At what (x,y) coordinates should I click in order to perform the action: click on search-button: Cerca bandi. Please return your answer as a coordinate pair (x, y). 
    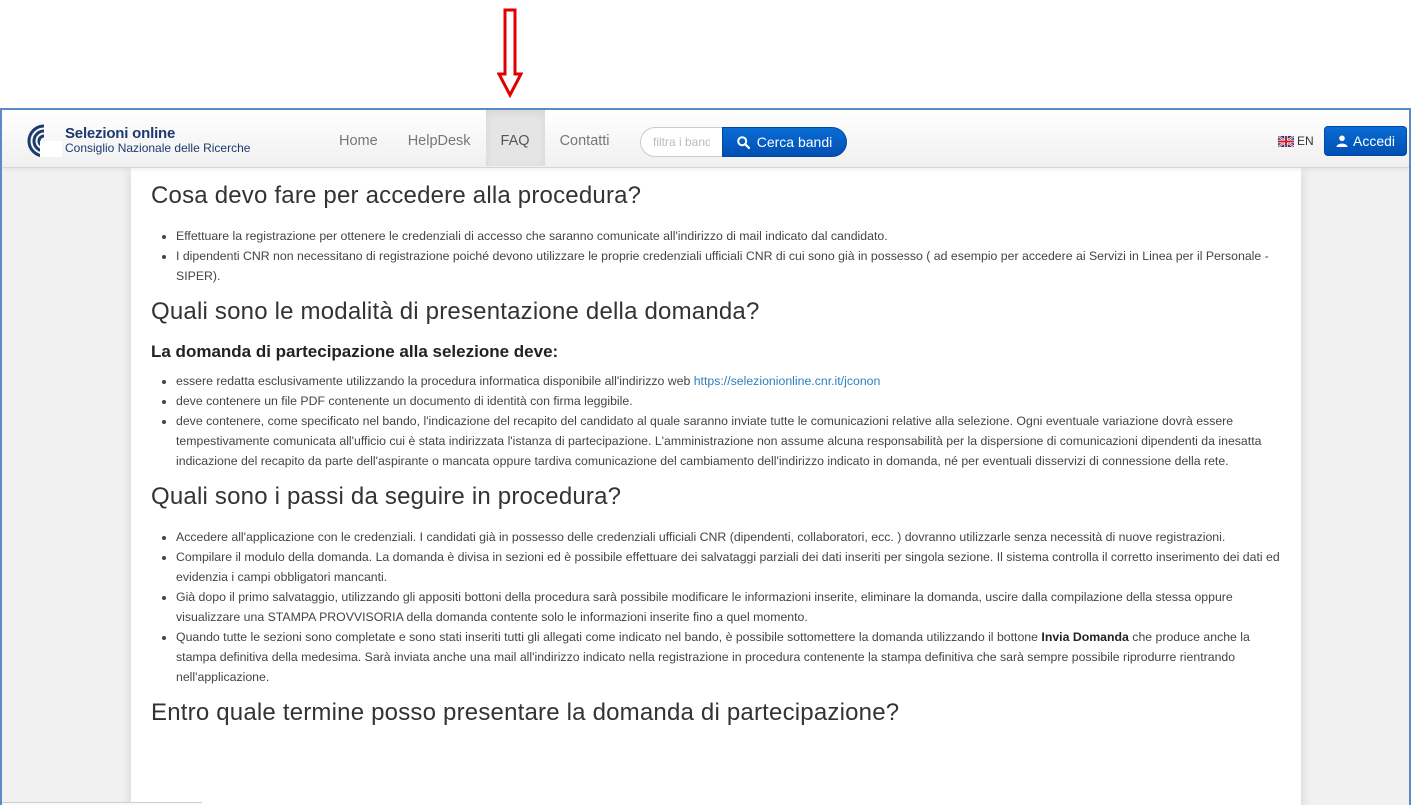
    Looking at the image, I should click on (784, 142).